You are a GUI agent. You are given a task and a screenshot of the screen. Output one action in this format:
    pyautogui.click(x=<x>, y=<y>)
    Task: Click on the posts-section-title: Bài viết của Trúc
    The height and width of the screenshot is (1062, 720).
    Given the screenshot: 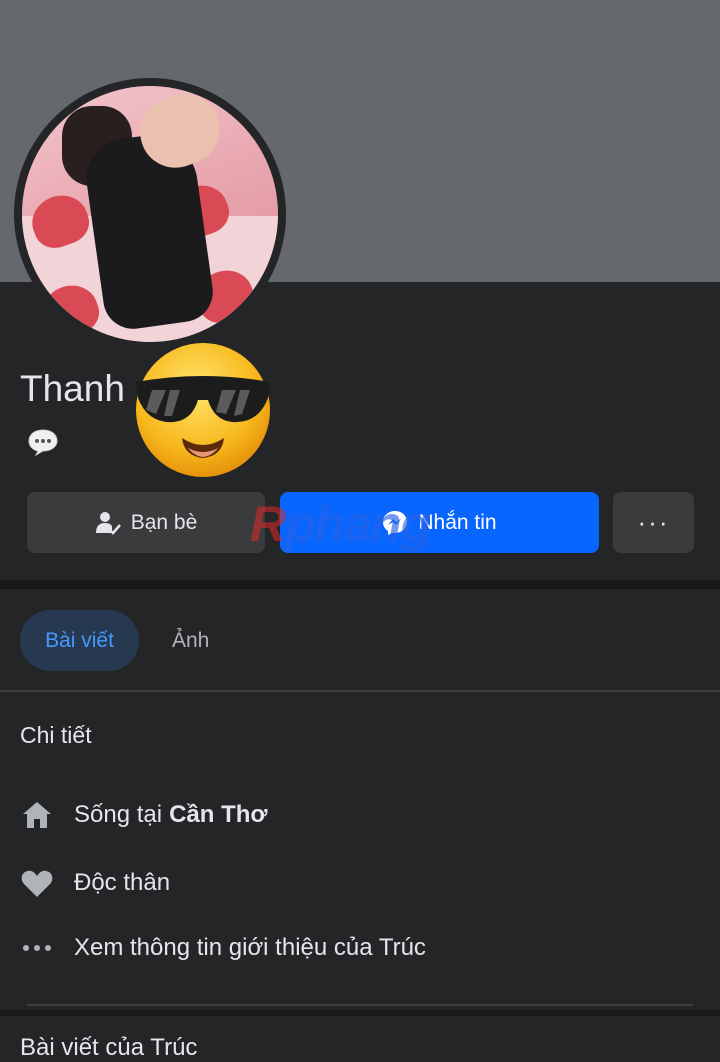 What is the action you would take?
    pyautogui.click(x=109, y=1047)
    